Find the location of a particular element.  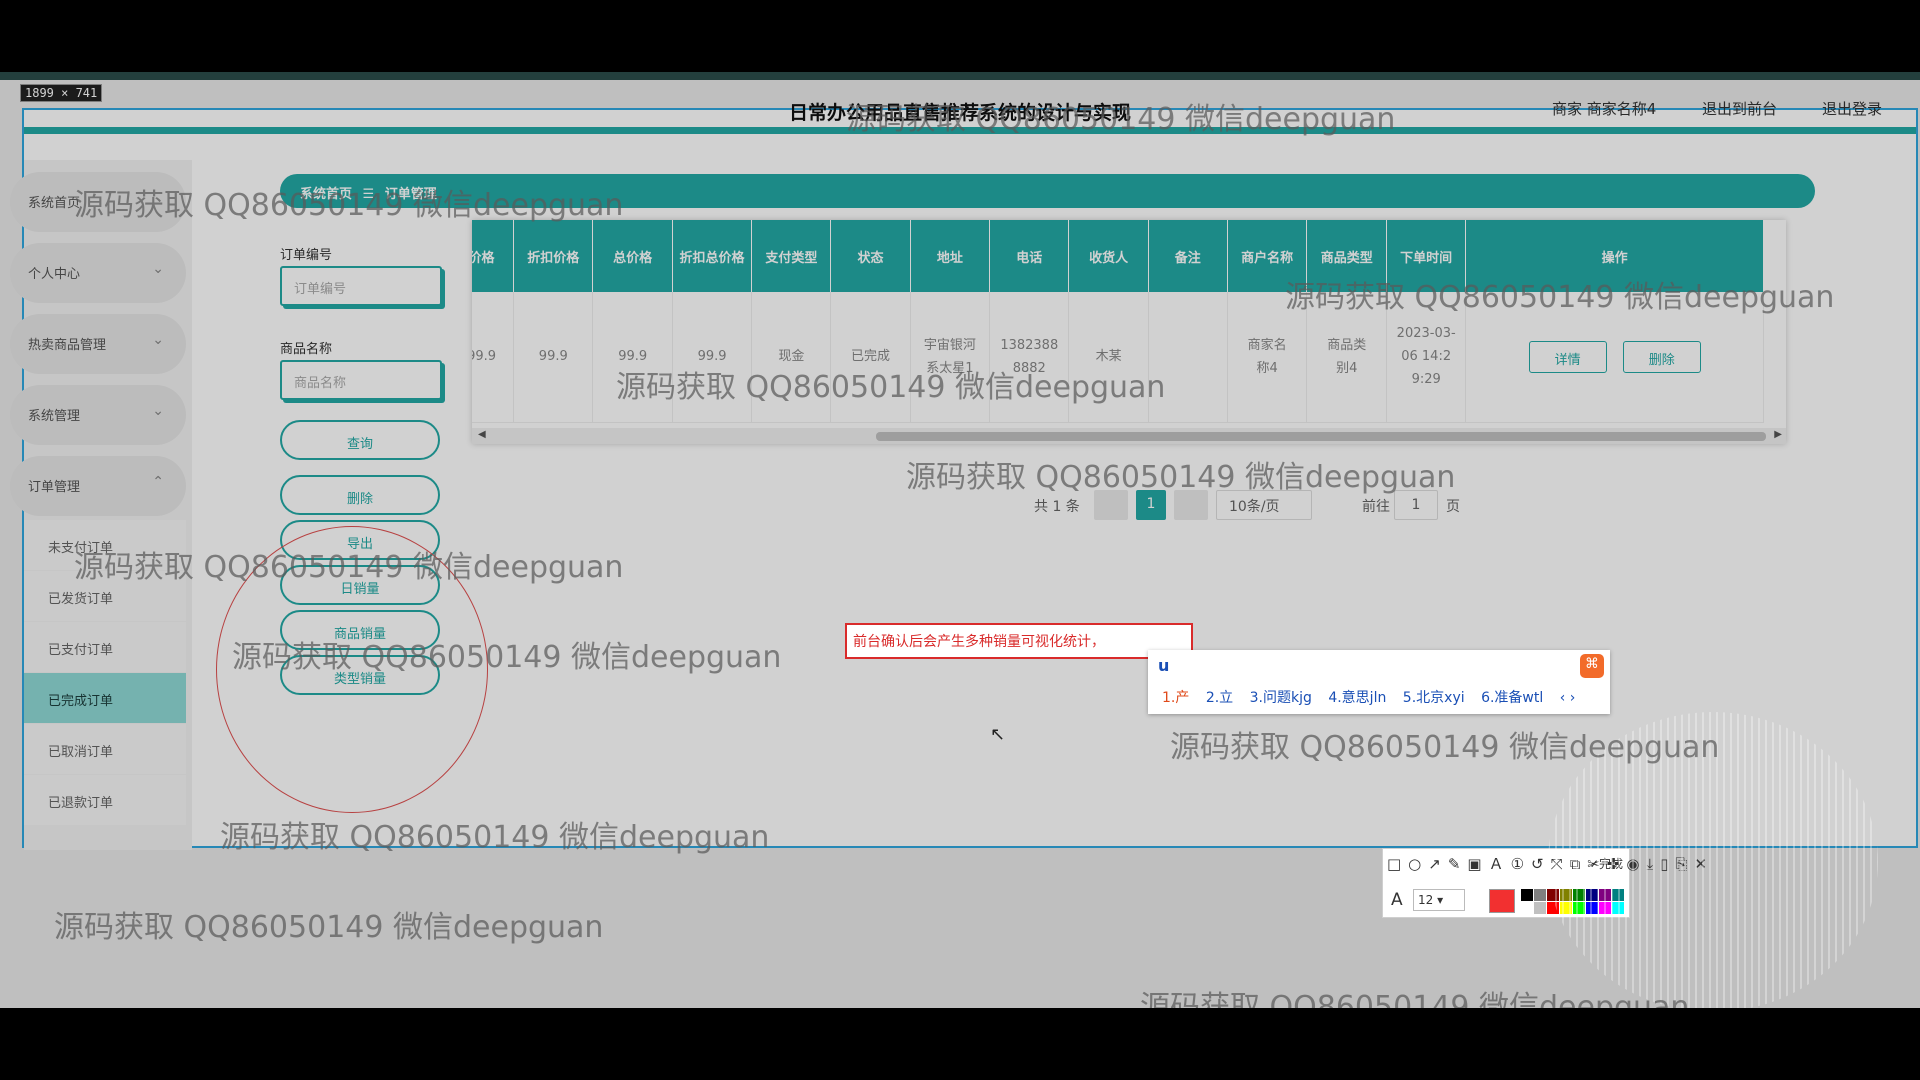

col-header: 下单时间 is located at coordinates (1426, 256).